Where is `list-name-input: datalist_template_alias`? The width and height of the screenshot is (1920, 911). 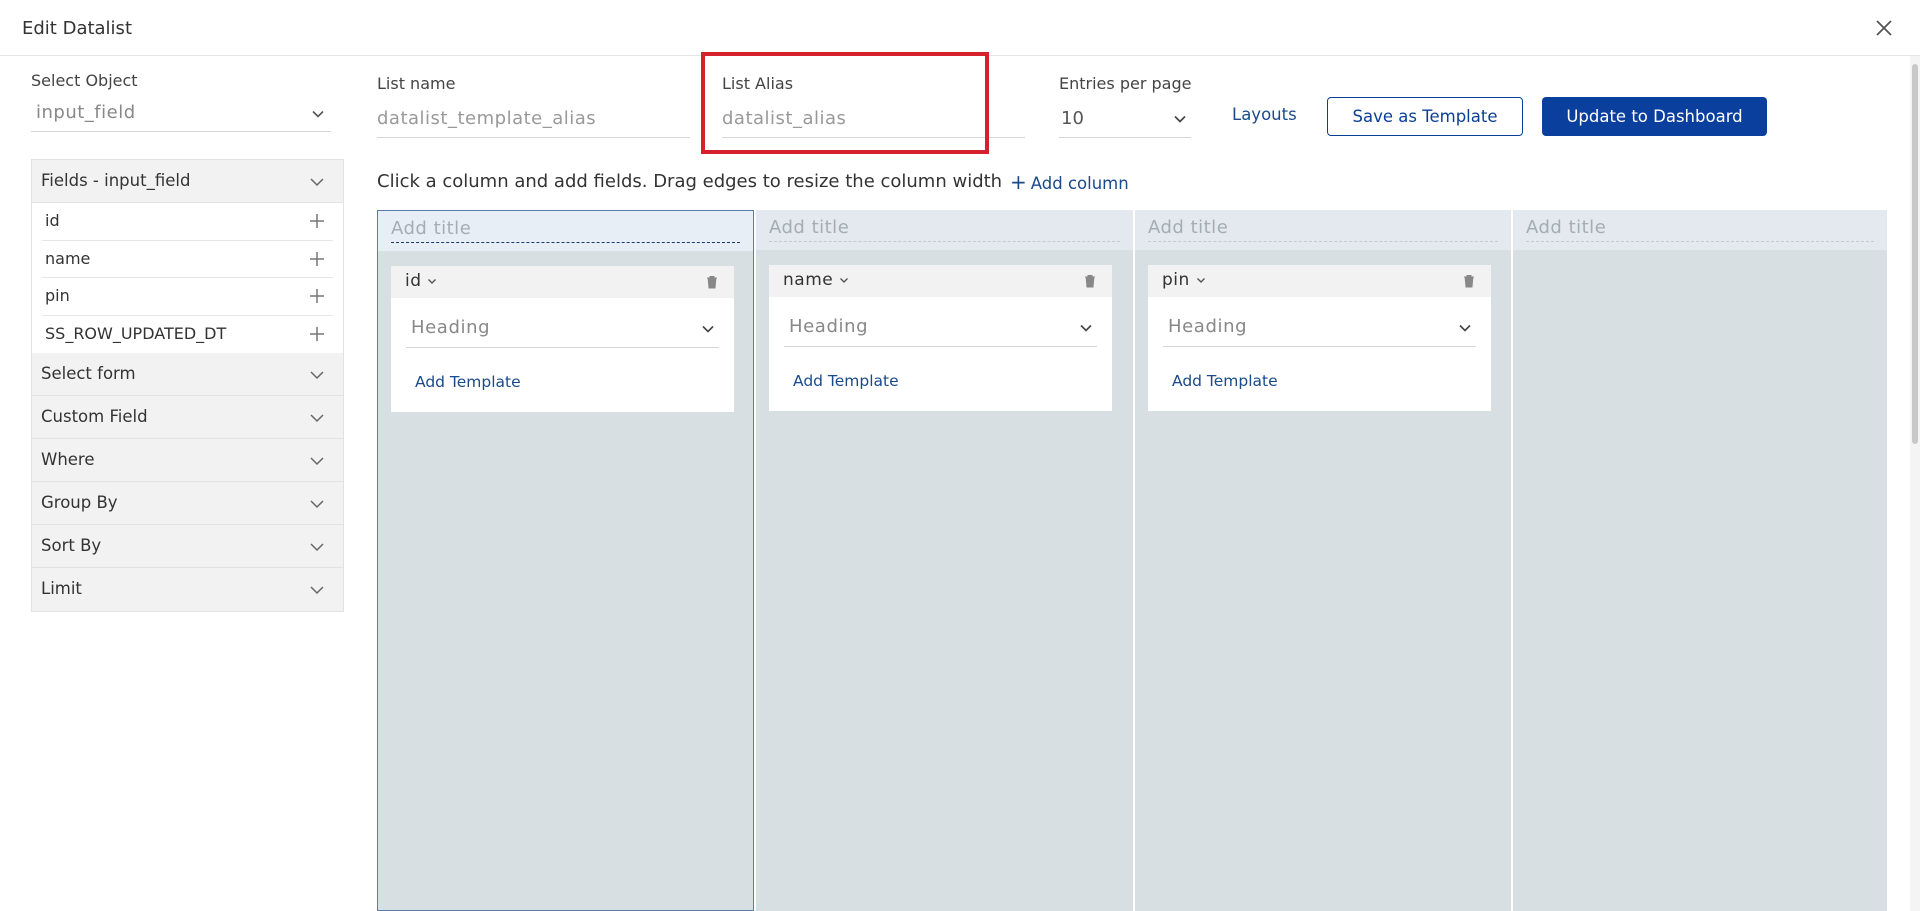 list-name-input: datalist_template_alias is located at coordinates (533, 119).